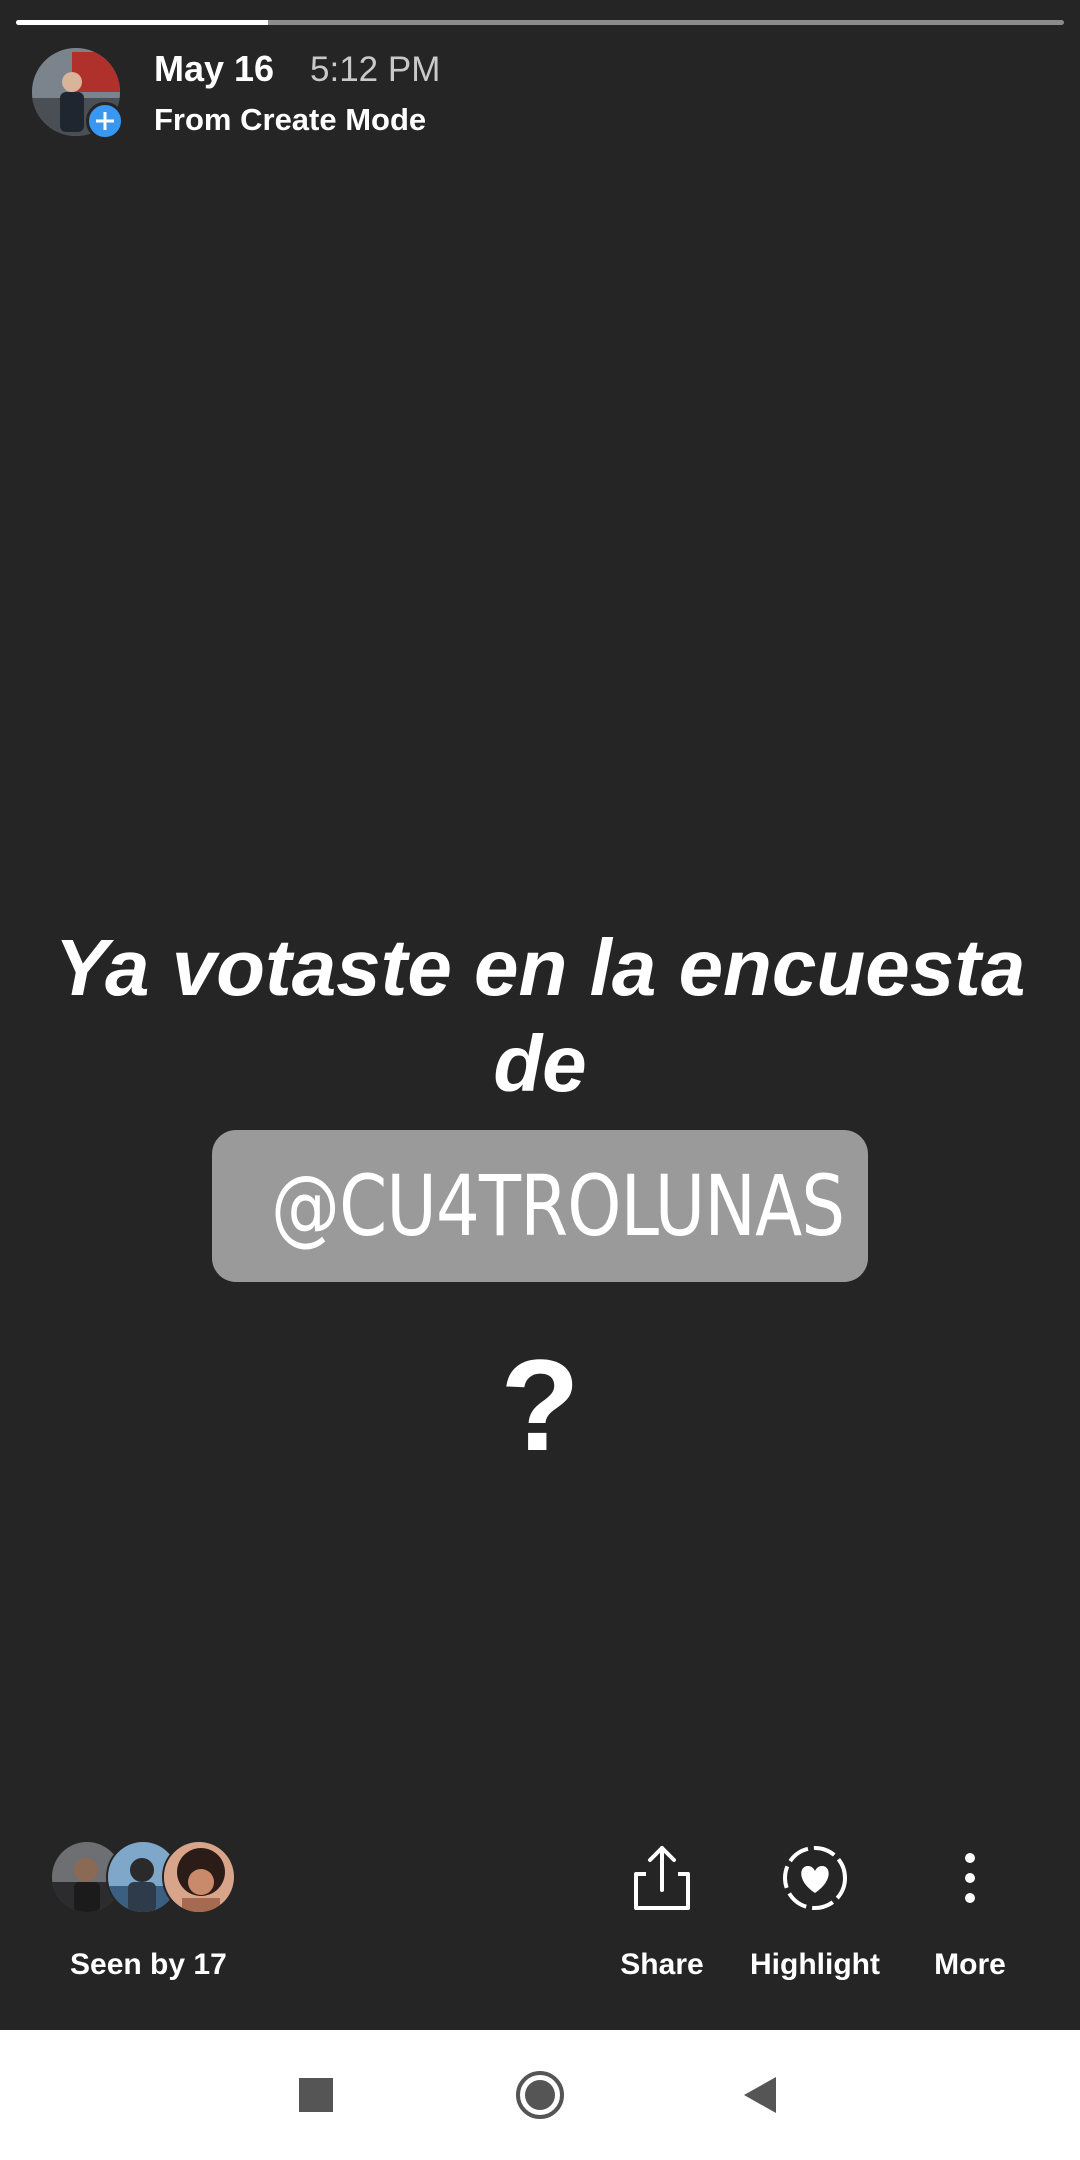 The width and height of the screenshot is (1080, 2160). What do you see at coordinates (375, 69) in the screenshot?
I see `story-time: 5:12 PM` at bounding box center [375, 69].